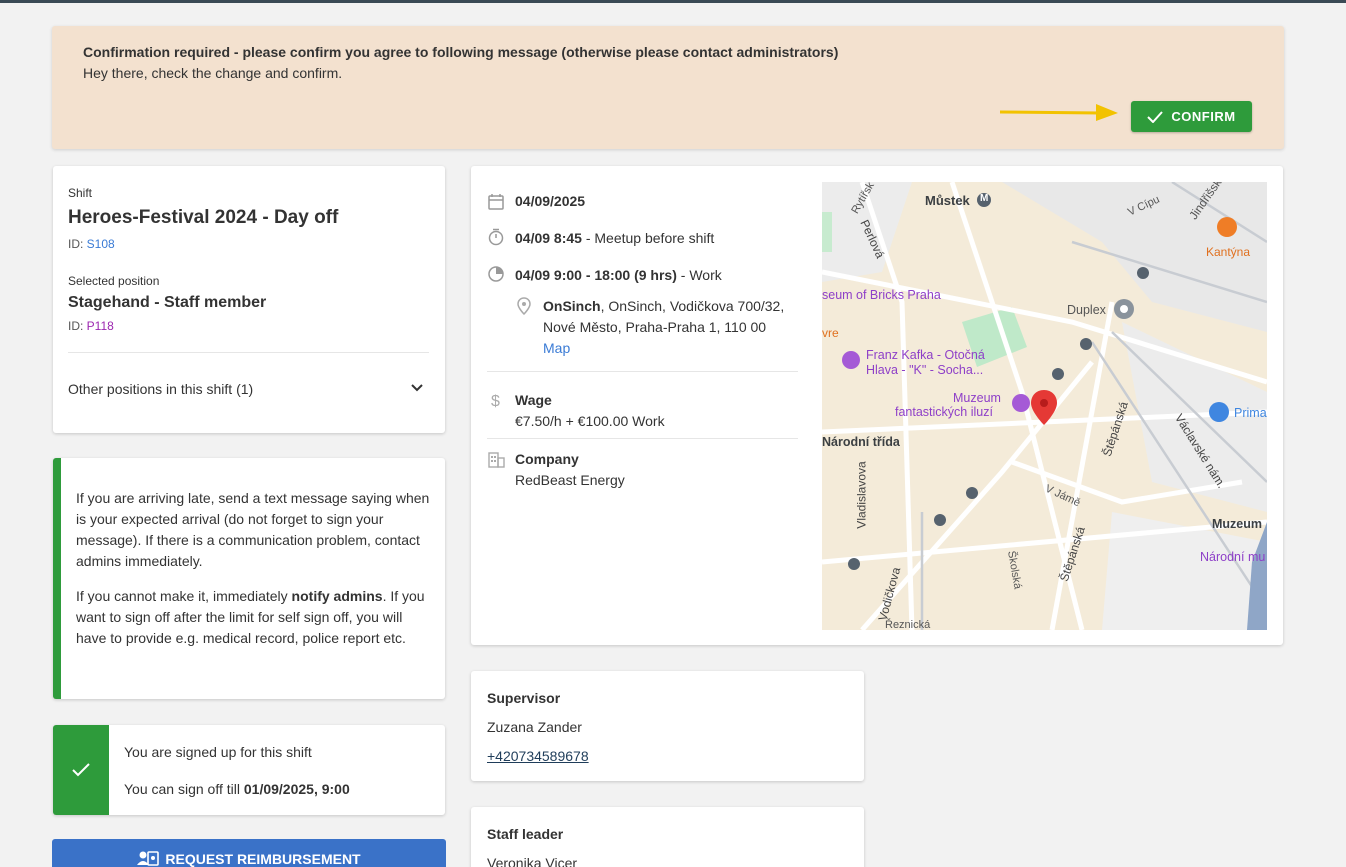 This screenshot has width=1346, height=867. What do you see at coordinates (496, 460) in the screenshot?
I see `building-icon` at bounding box center [496, 460].